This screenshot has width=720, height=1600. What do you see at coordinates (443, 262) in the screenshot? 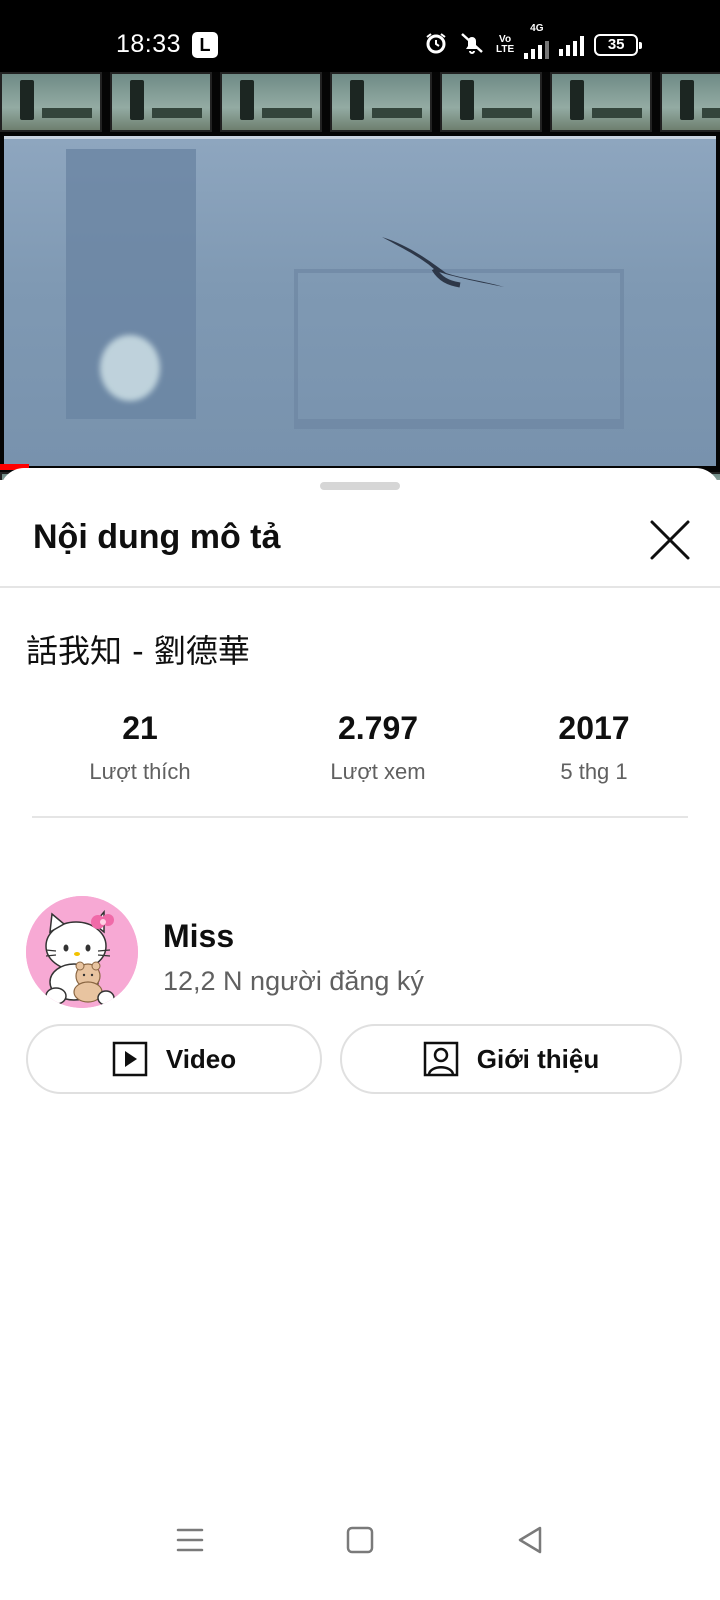
I see `bird-shape` at bounding box center [443, 262].